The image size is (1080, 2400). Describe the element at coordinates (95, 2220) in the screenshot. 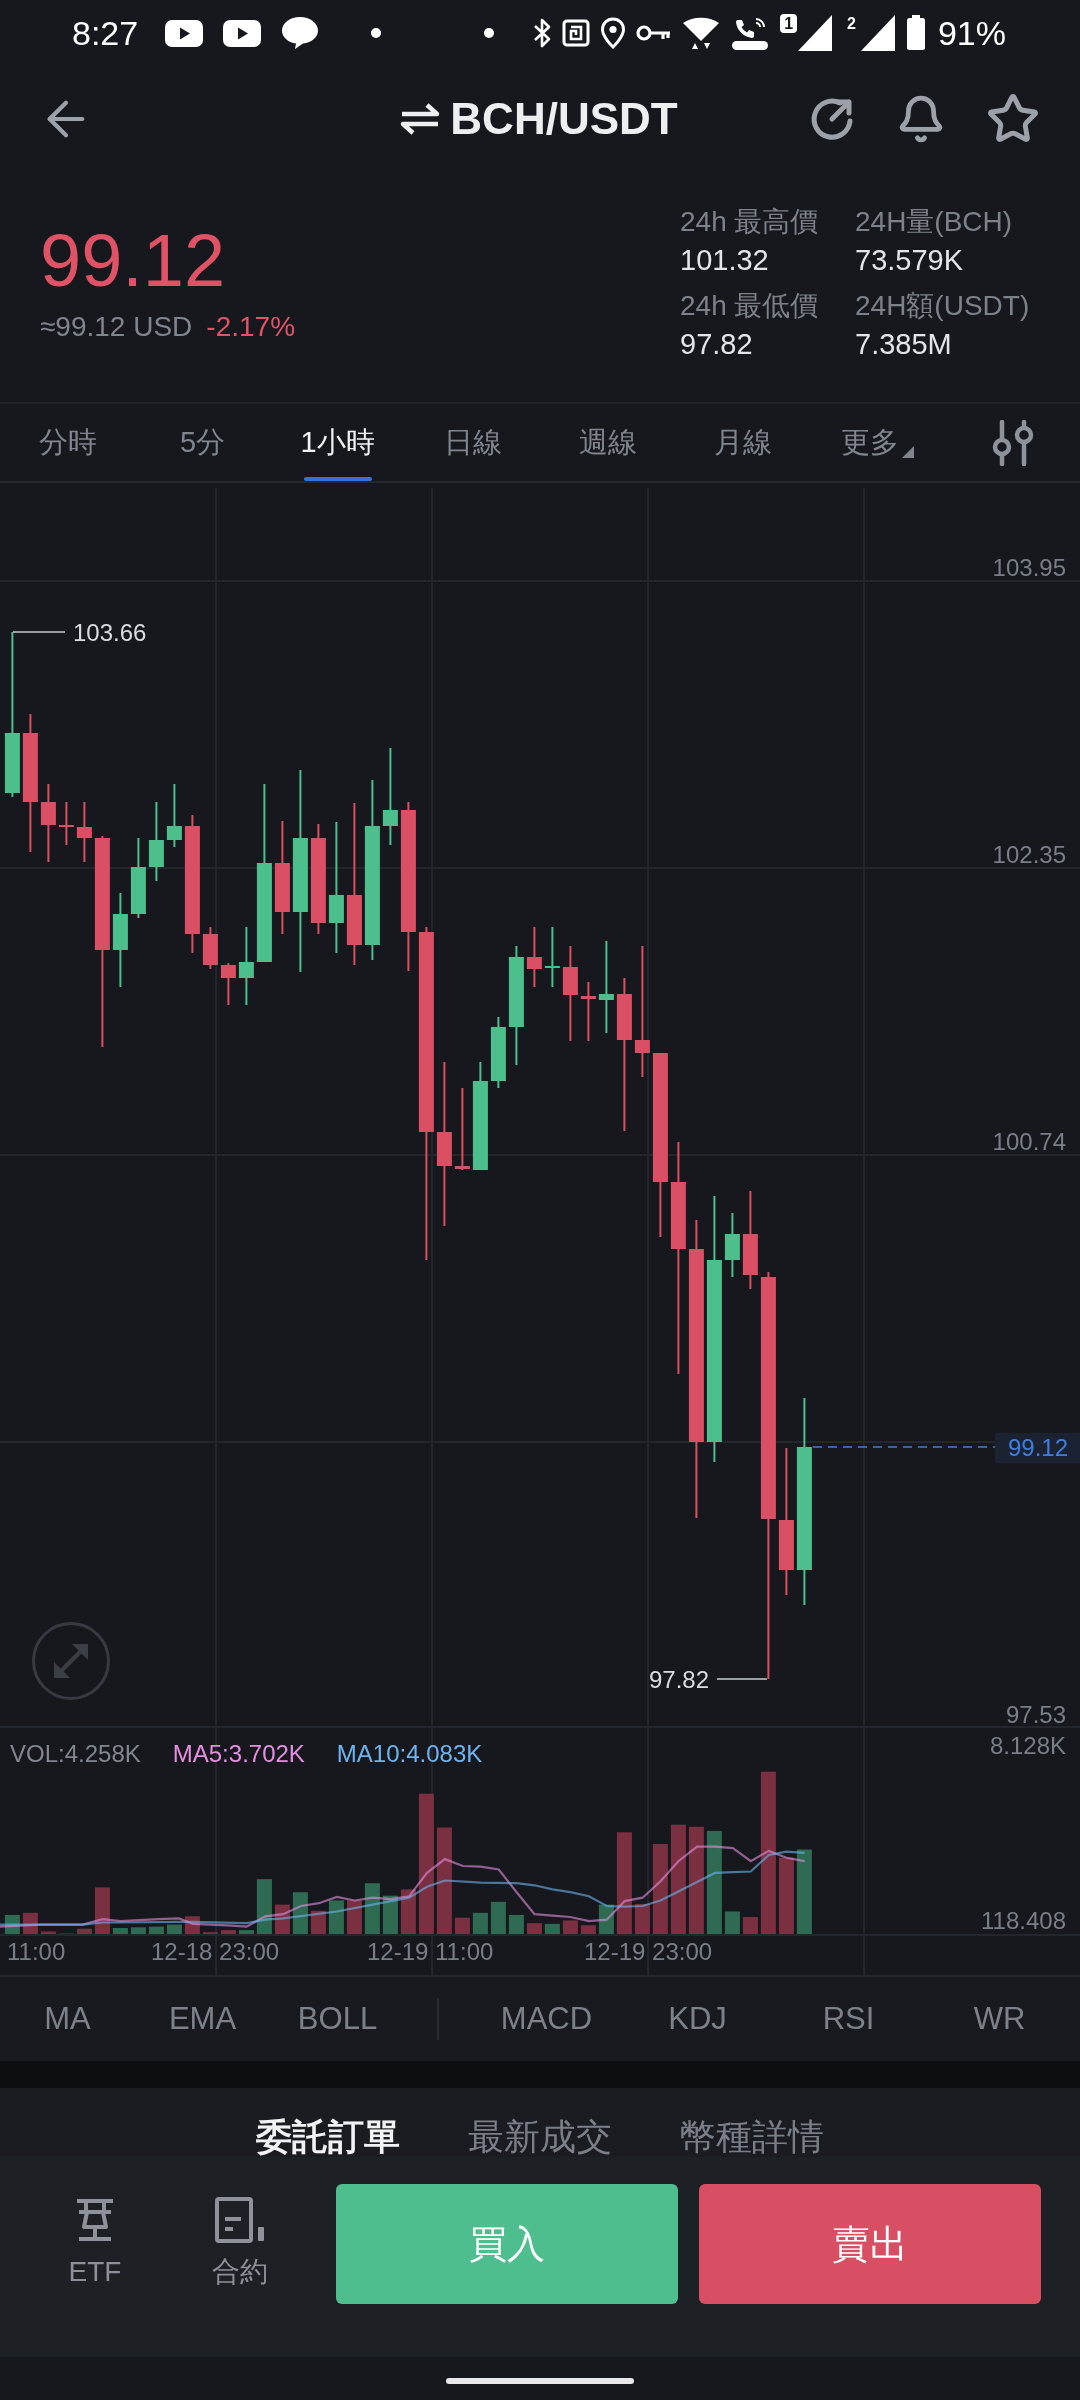

I see `etf-icon` at that location.